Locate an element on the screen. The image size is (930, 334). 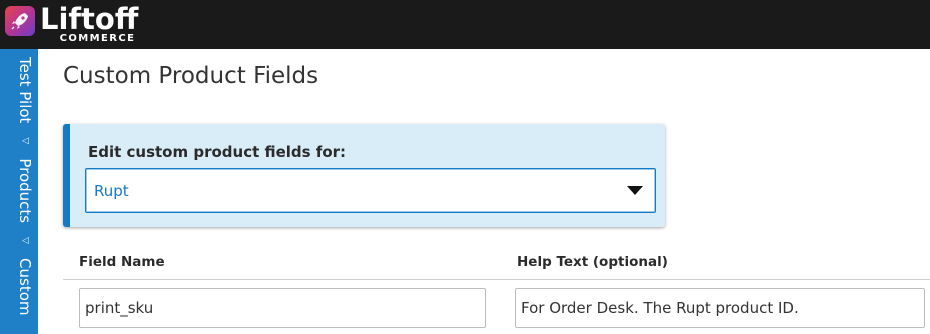
breadcrumb-test-pilot: Test Pilot is located at coordinates (25, 90).